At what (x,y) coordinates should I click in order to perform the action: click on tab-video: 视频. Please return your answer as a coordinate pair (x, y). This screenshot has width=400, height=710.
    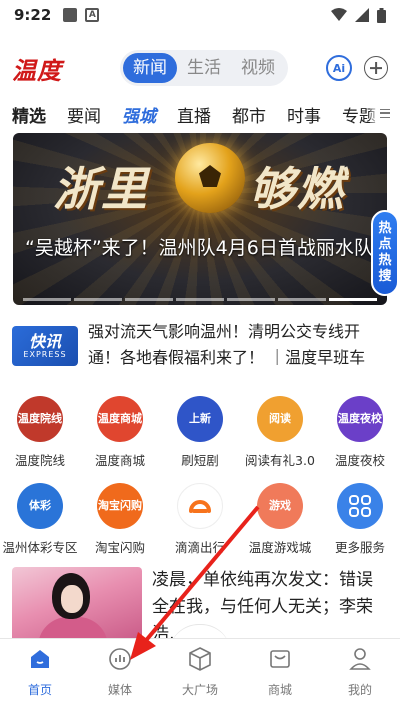
    Looking at the image, I should click on (258, 68).